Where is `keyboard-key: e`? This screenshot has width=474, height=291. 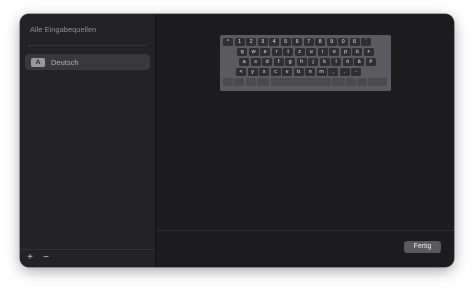 keyboard-key: e is located at coordinates (265, 52).